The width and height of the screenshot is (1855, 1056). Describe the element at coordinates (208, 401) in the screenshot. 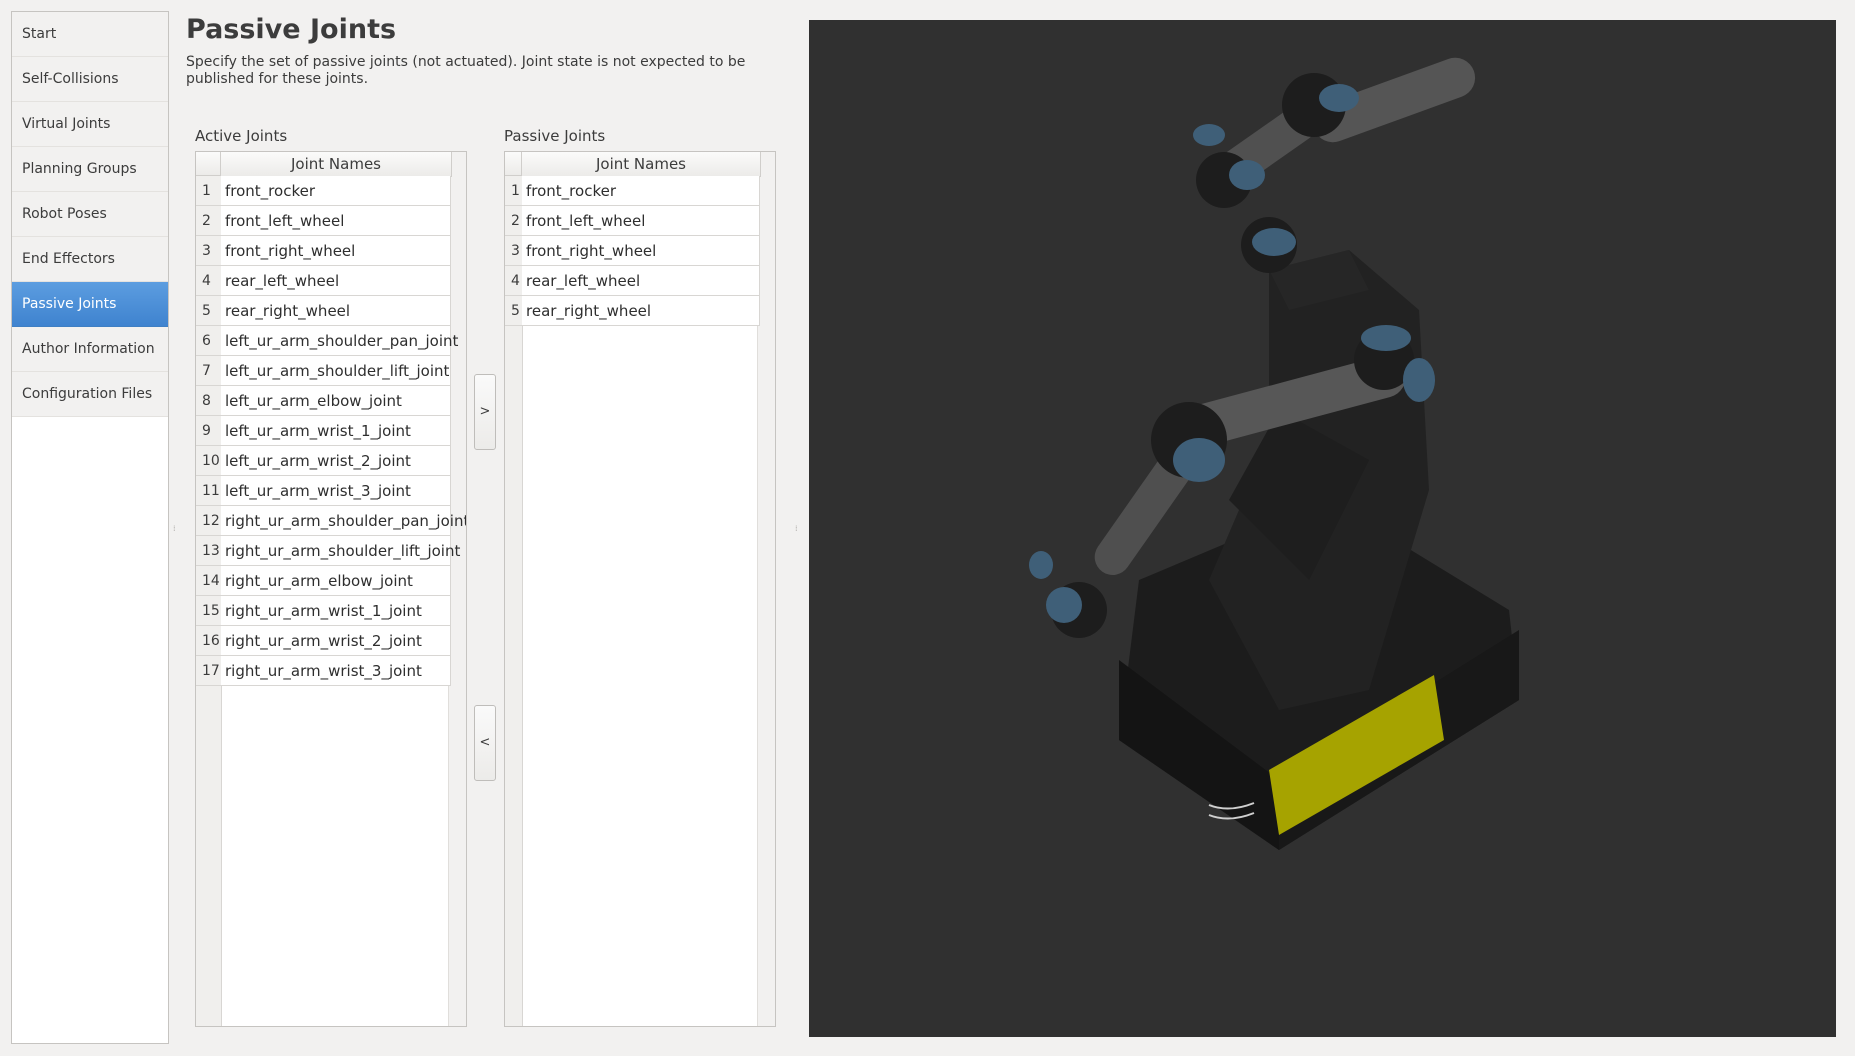

I see `row-number: 8` at that location.